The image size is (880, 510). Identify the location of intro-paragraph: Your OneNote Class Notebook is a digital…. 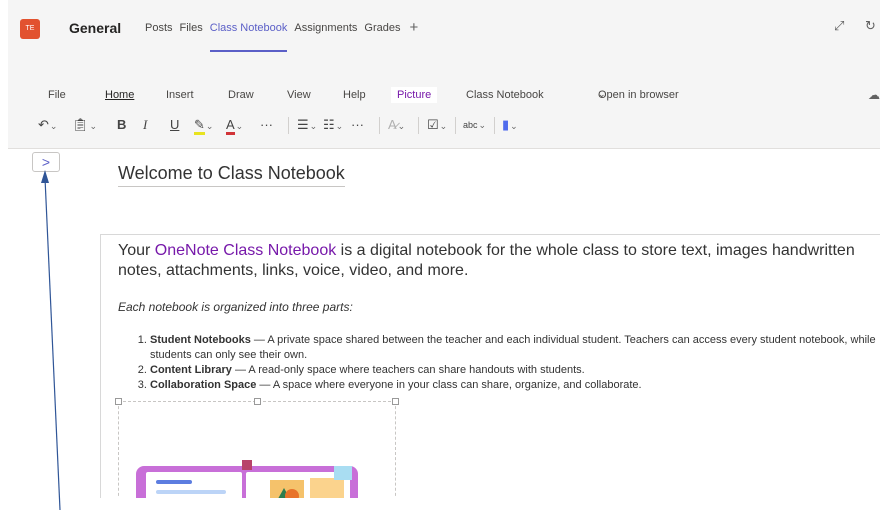
(499, 261).